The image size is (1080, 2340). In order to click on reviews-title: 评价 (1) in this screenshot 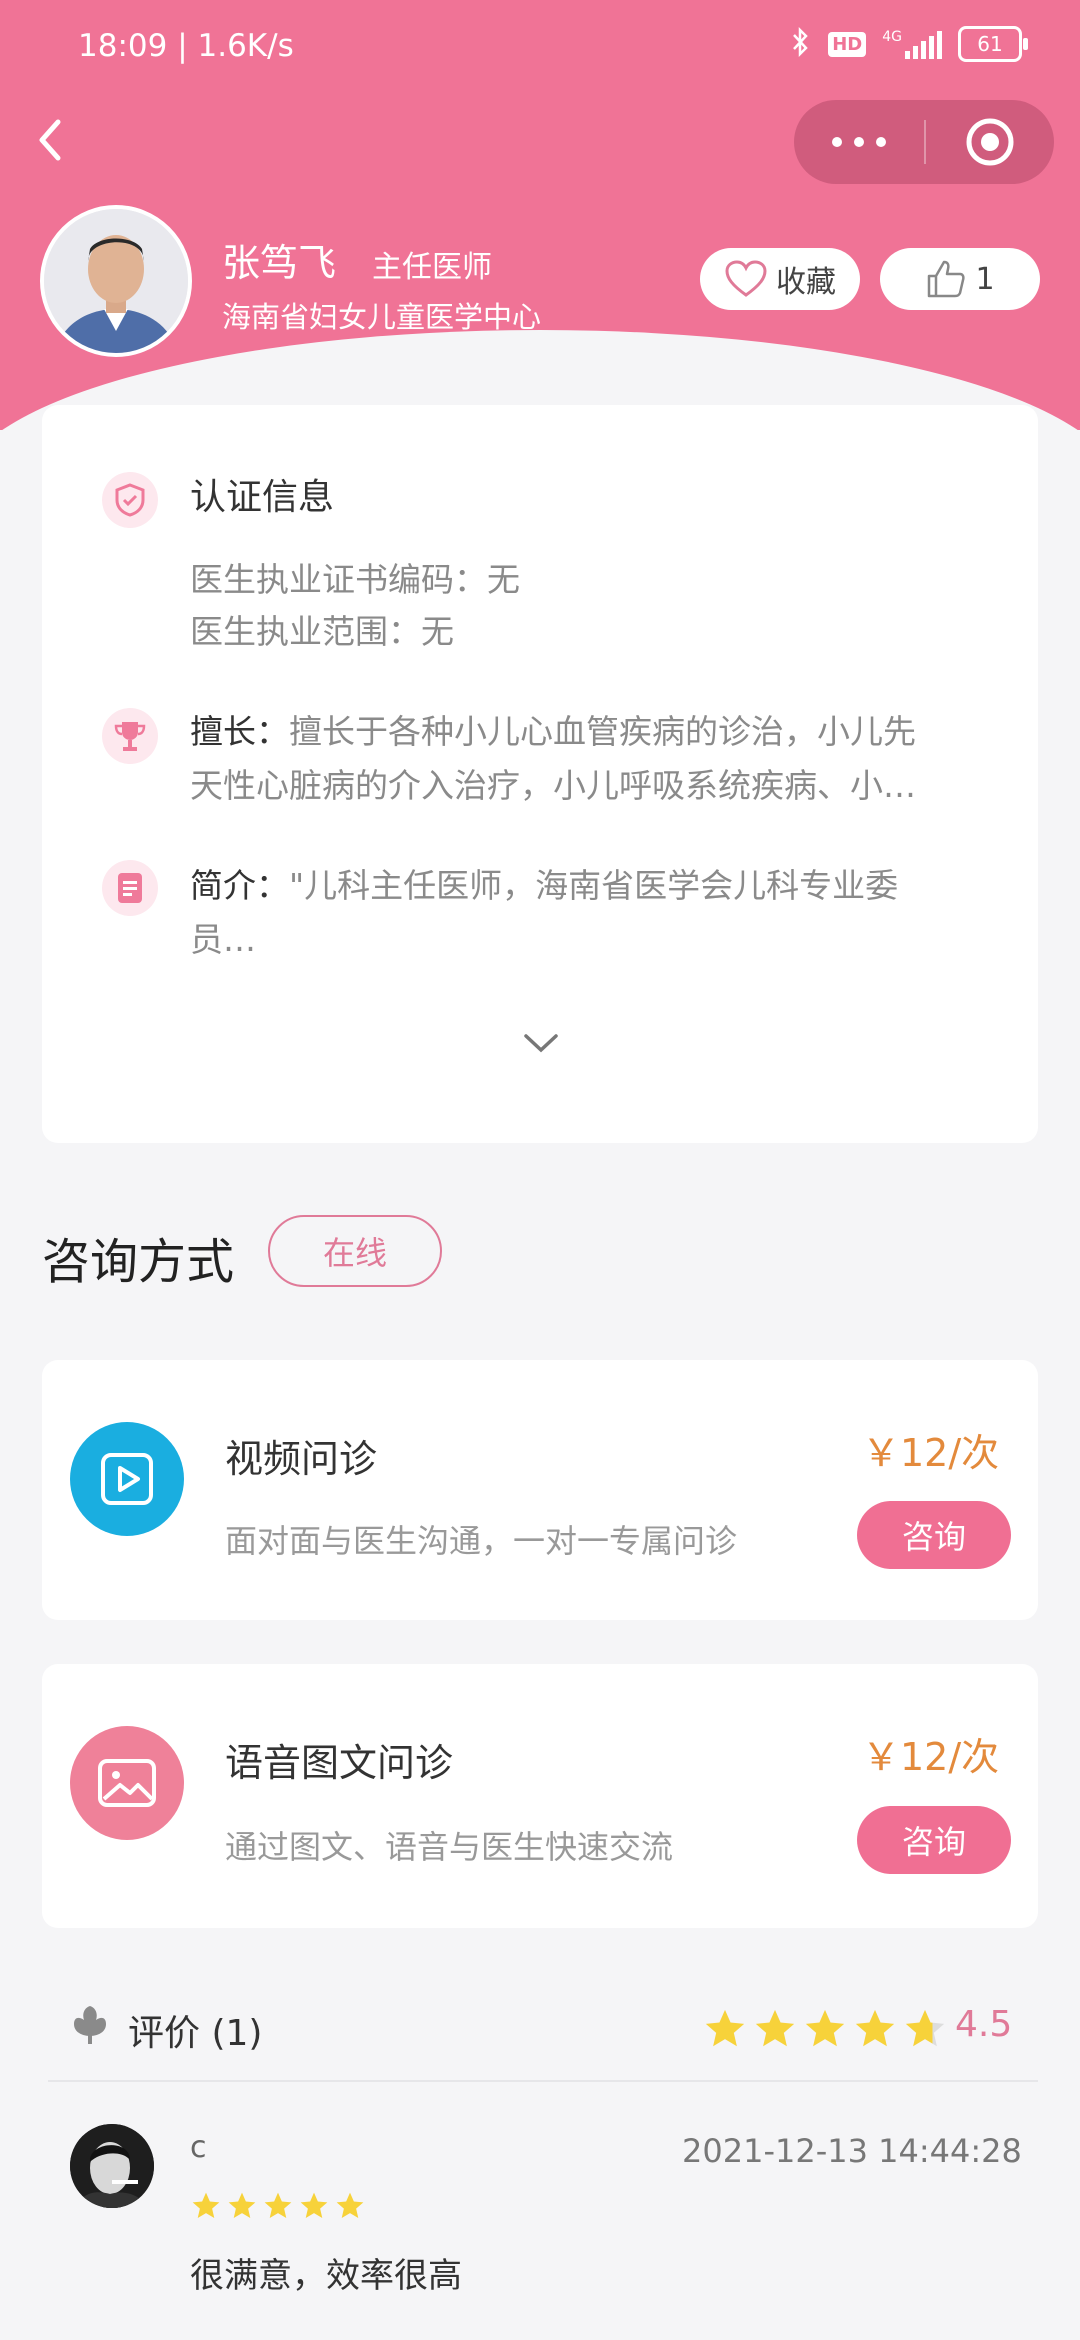, I will do `click(195, 2033)`.